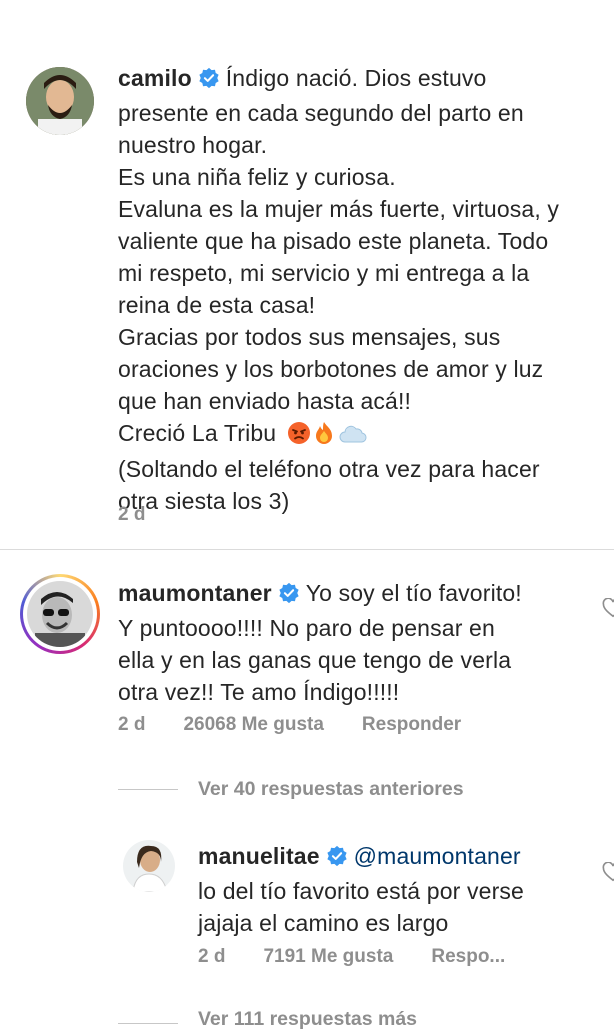  What do you see at coordinates (356, 78) in the screenshot?
I see `comment-line: Índigo nació. Dios estuvo` at bounding box center [356, 78].